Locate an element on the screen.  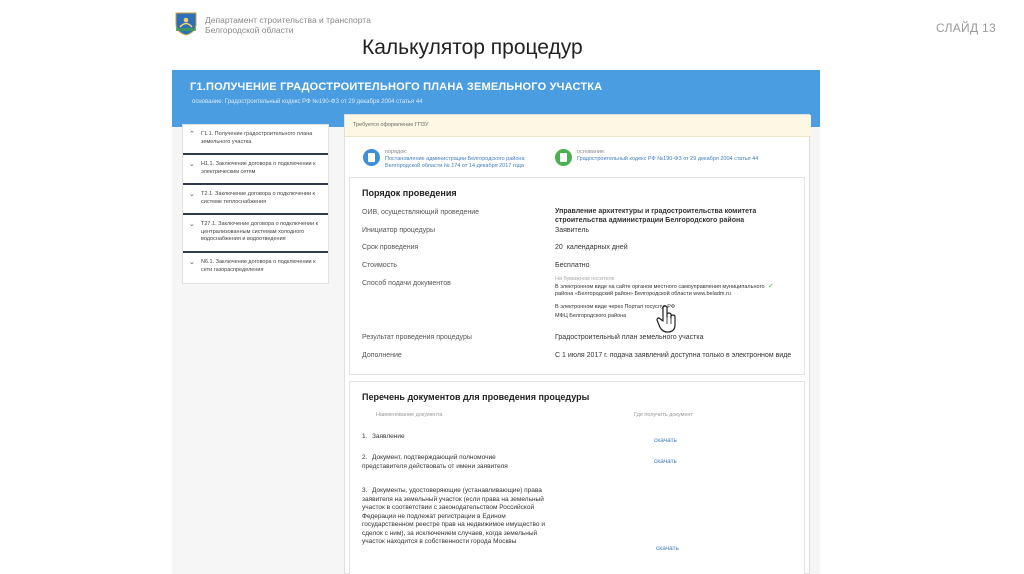
initiator-value: Заявитель is located at coordinates (572, 230).